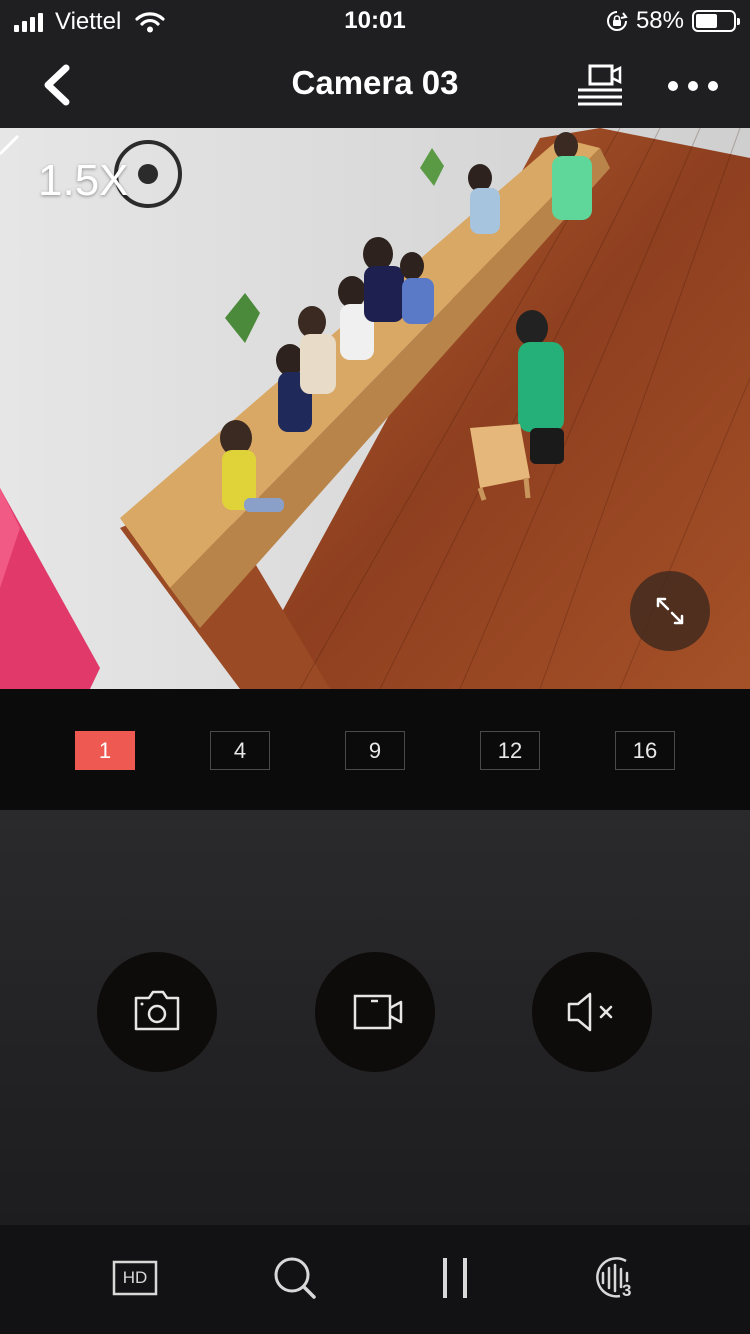  What do you see at coordinates (105, 750) in the screenshot?
I see `layout-option-1: 1` at bounding box center [105, 750].